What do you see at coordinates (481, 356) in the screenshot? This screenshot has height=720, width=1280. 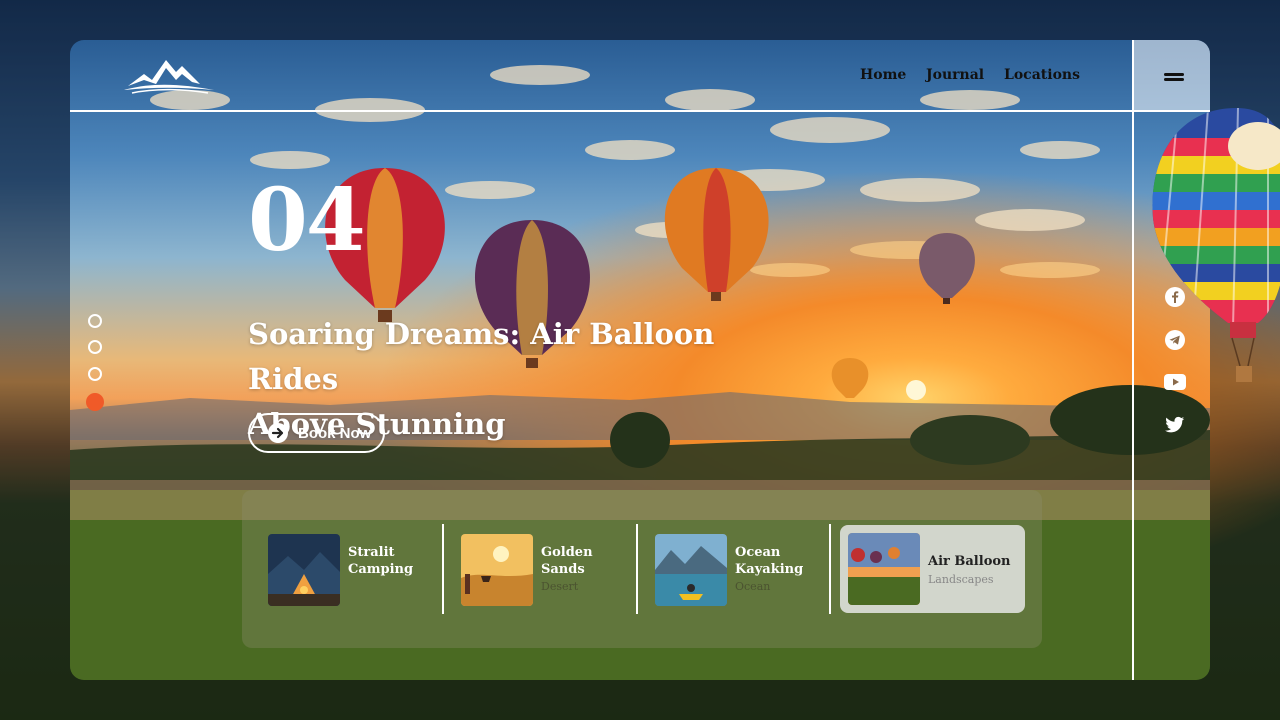 I see `headline-line-1: Soaring Dreams: Air Balloon Rides` at bounding box center [481, 356].